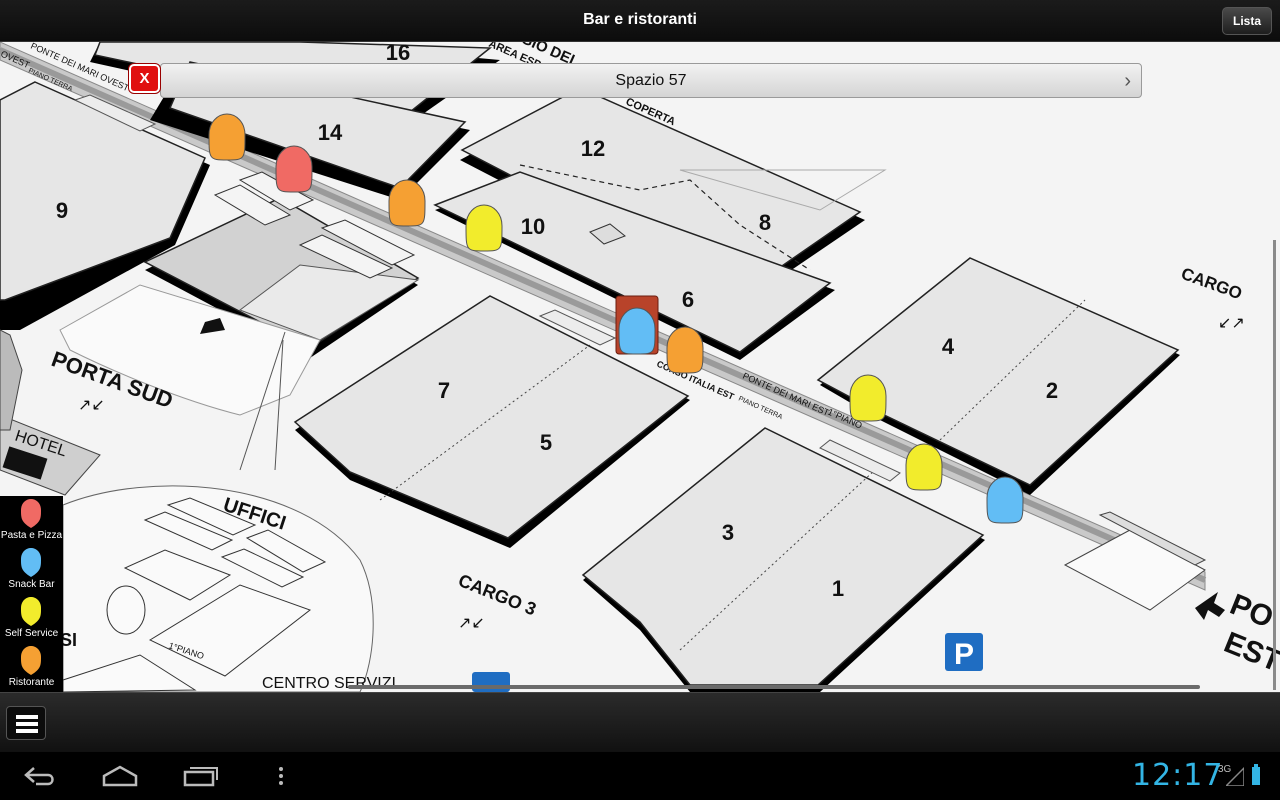 This screenshot has height=800, width=1280. I want to click on legend-label: Snack Bar, so click(31, 584).